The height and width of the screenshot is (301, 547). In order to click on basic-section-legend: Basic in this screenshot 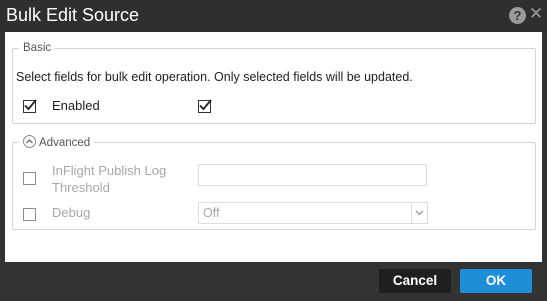, I will do `click(37, 48)`.